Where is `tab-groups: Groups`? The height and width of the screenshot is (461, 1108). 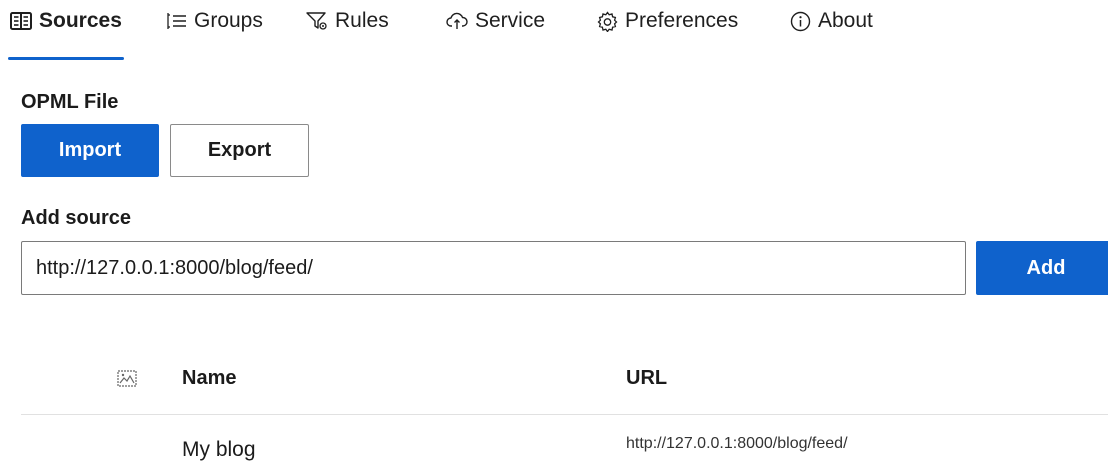 tab-groups: Groups is located at coordinates (215, 21).